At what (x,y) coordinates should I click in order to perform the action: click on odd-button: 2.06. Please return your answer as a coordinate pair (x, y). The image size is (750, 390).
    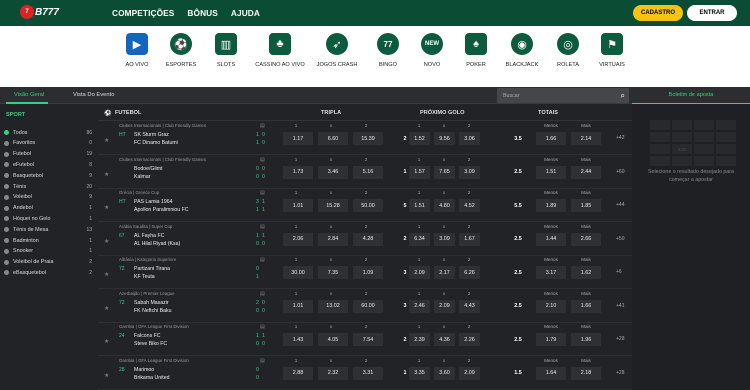
    Looking at the image, I should click on (298, 239).